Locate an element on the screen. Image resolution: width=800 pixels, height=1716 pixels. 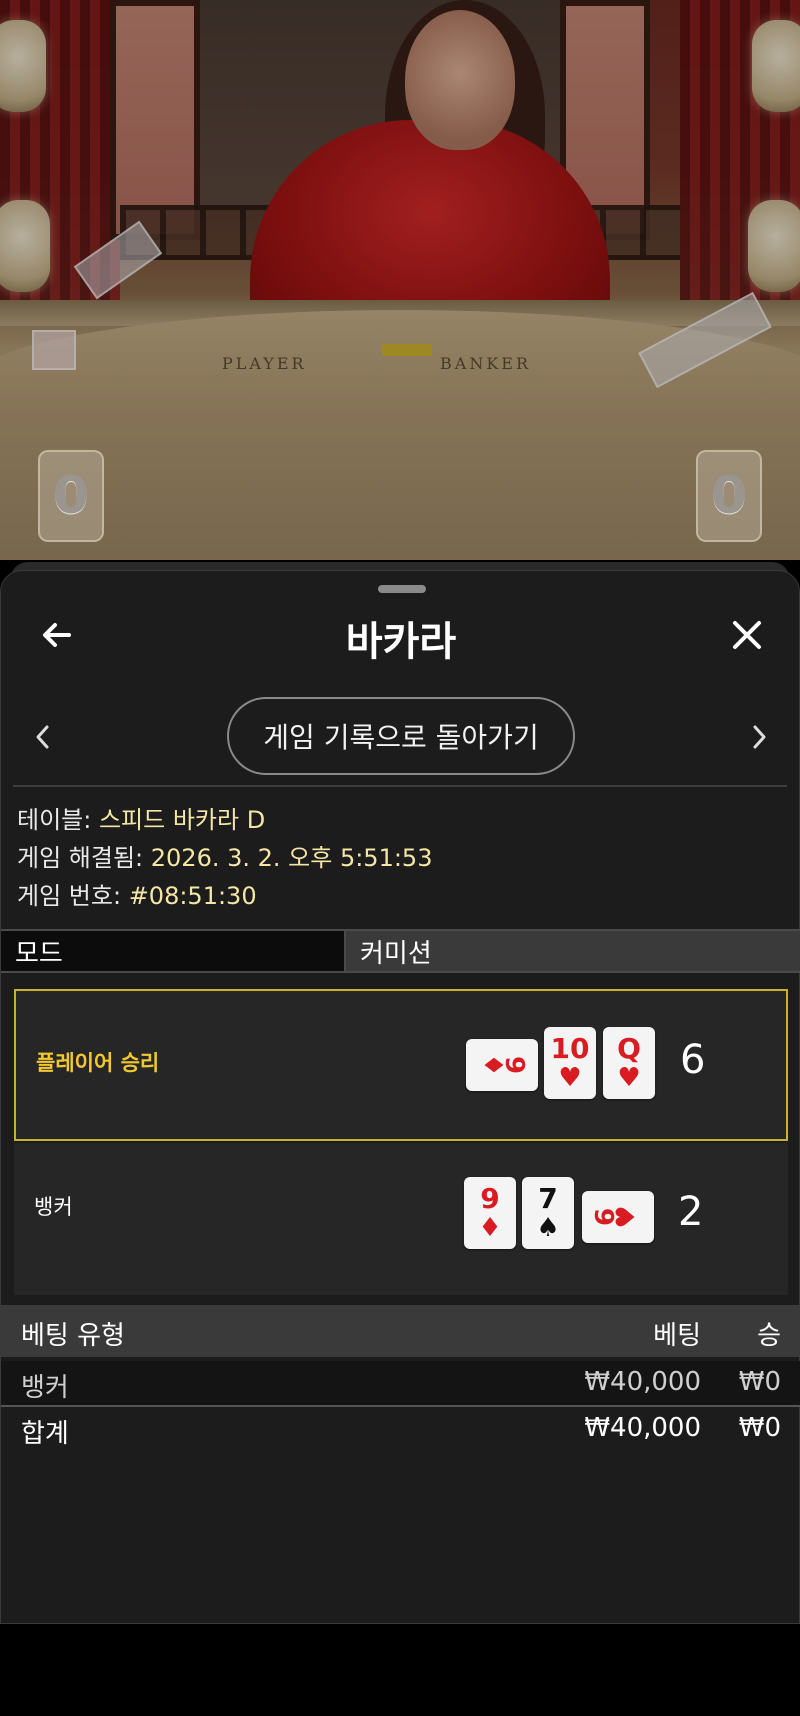
round-navigation: 게임 기록으로 돌아가기 is located at coordinates (400, 737).